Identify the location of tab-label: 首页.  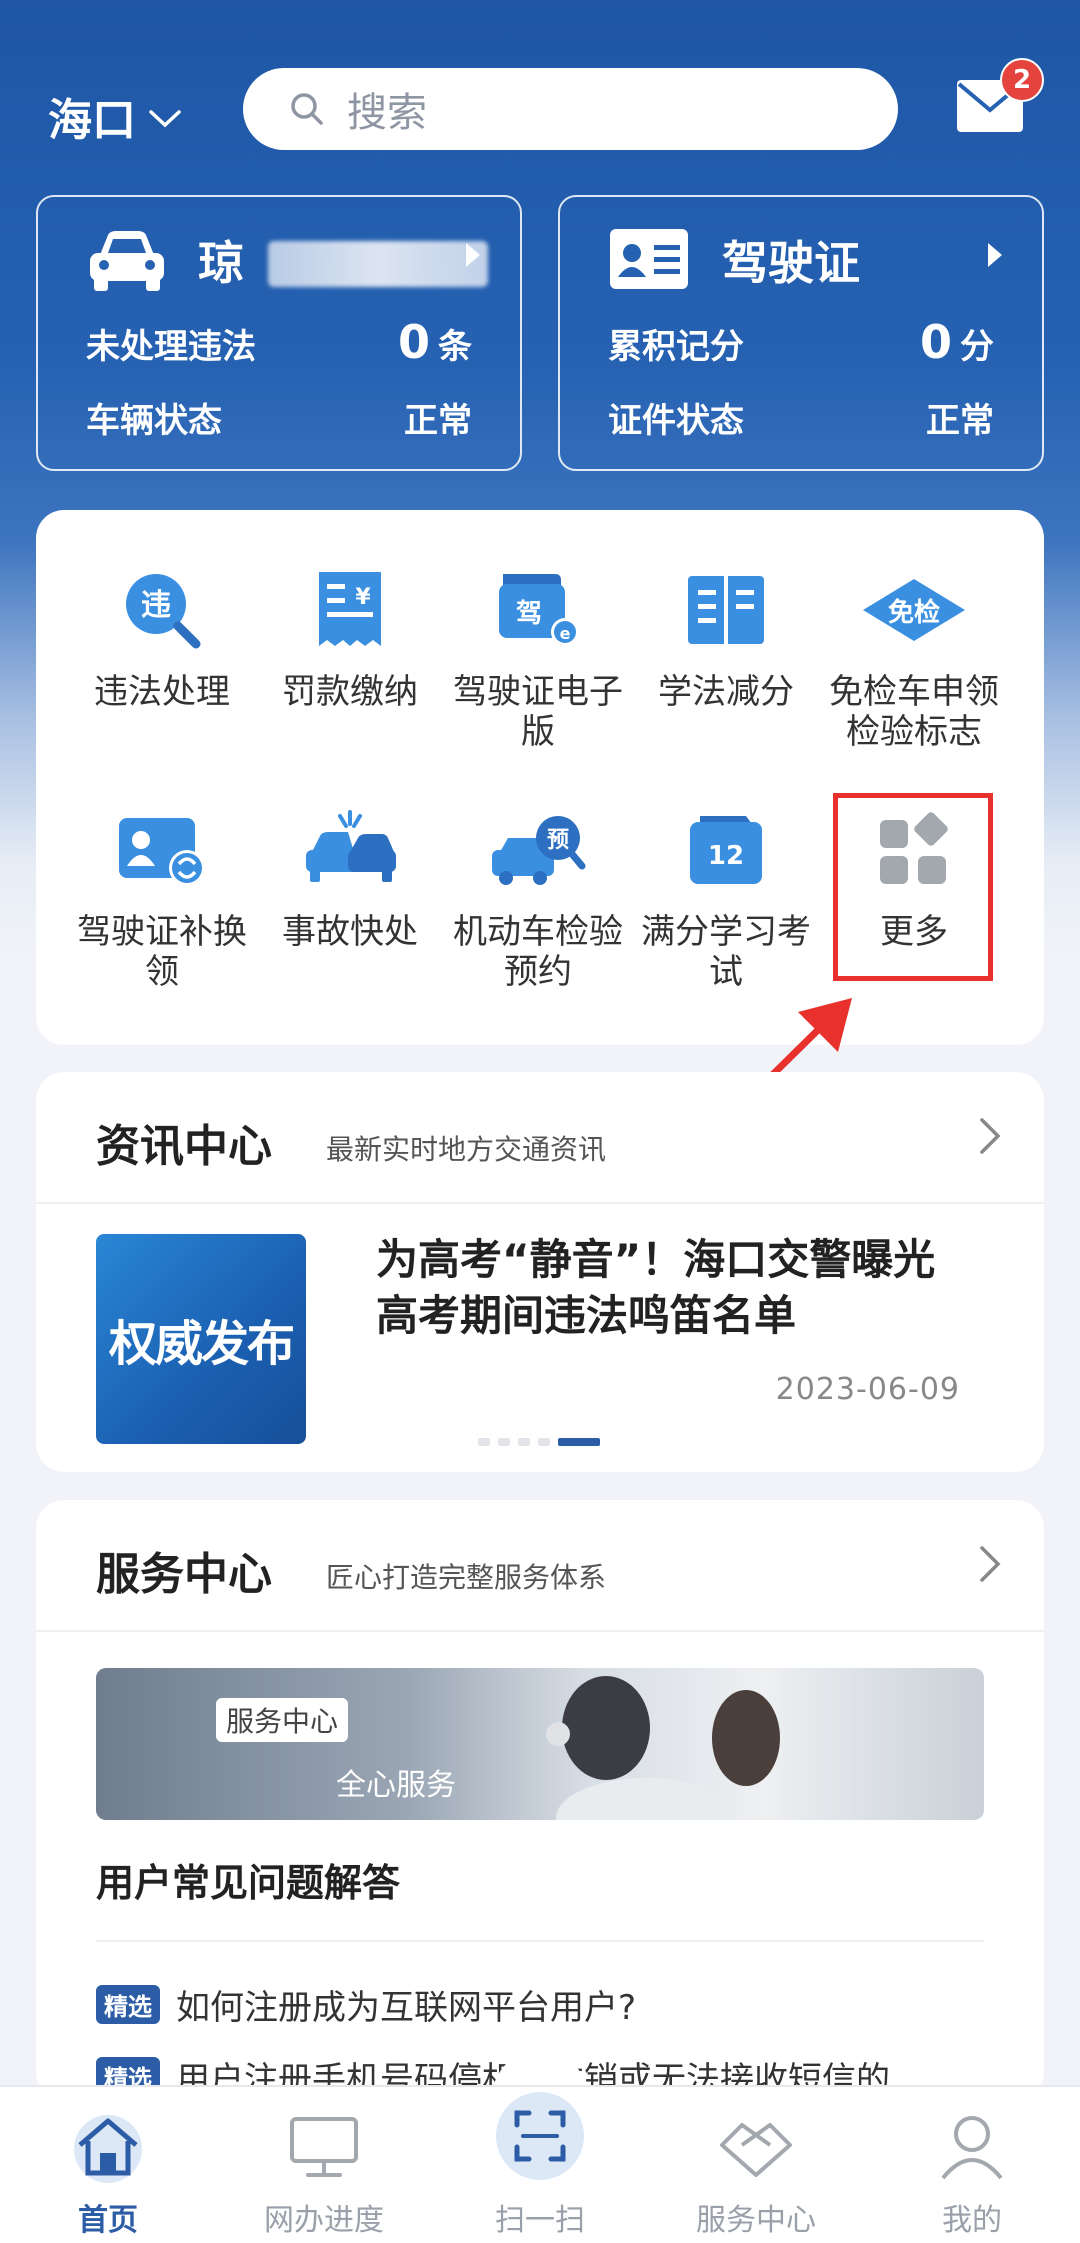
(108, 2220).